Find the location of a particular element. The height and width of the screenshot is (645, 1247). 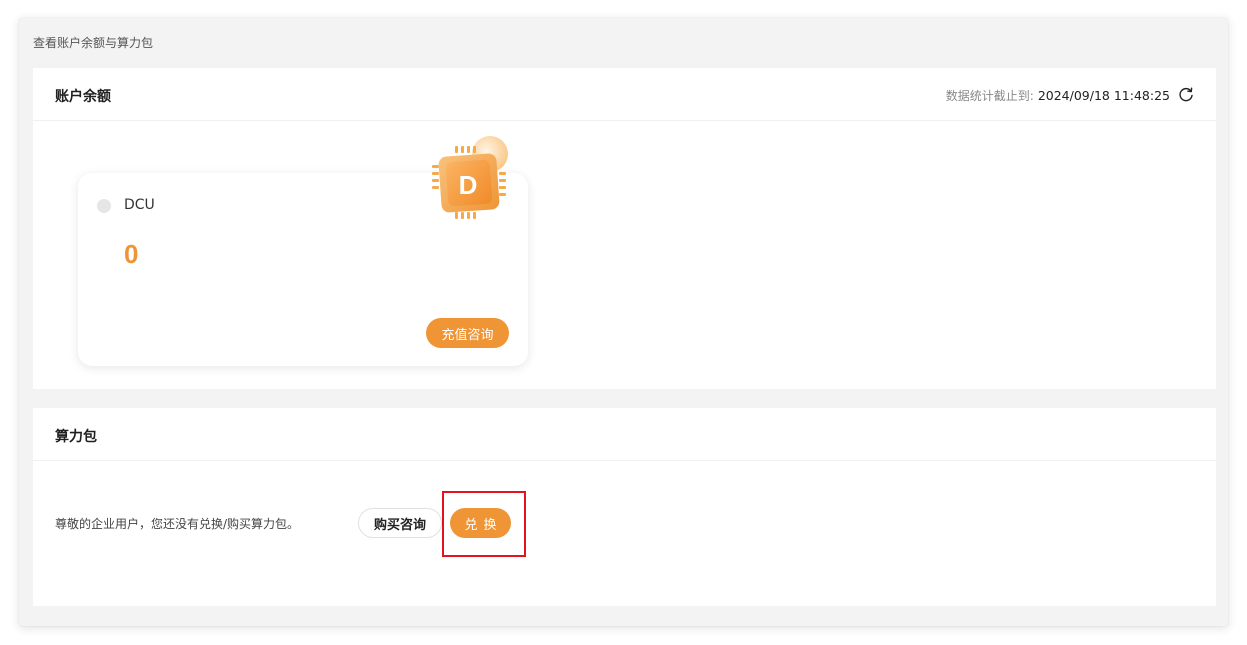

package-title: 算力包 is located at coordinates (76, 437).